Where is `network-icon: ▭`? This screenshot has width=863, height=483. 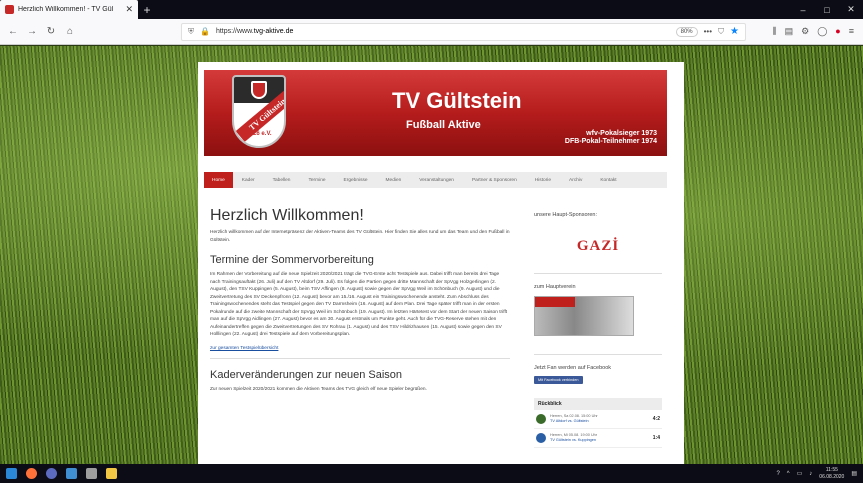
network-icon: ▭ is located at coordinates (800, 473).